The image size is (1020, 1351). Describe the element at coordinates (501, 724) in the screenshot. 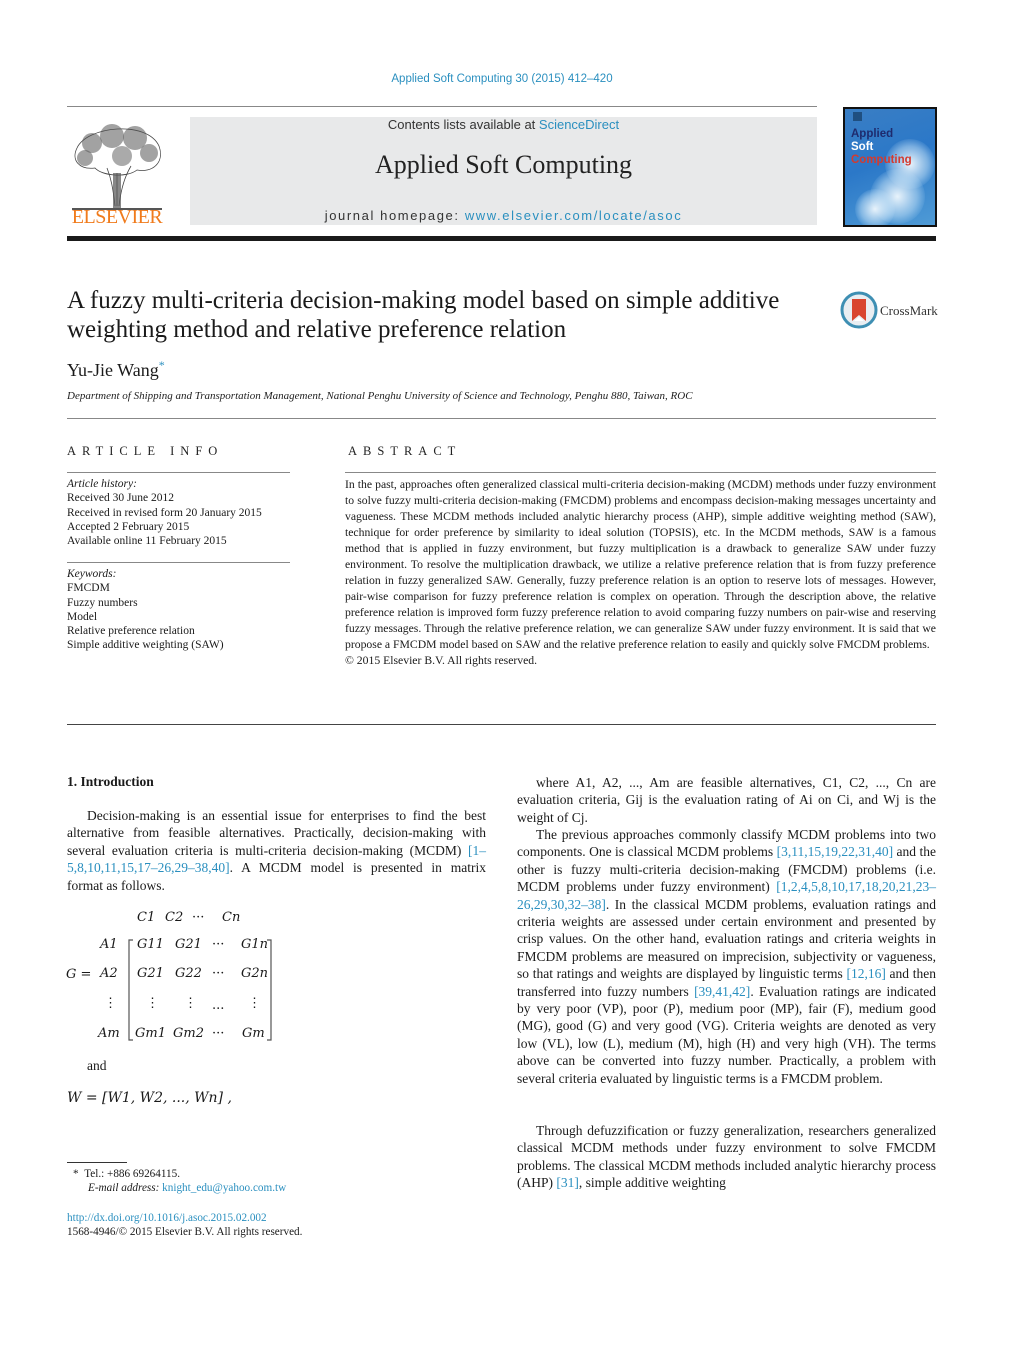

I see `abstract-bottom-rule` at that location.